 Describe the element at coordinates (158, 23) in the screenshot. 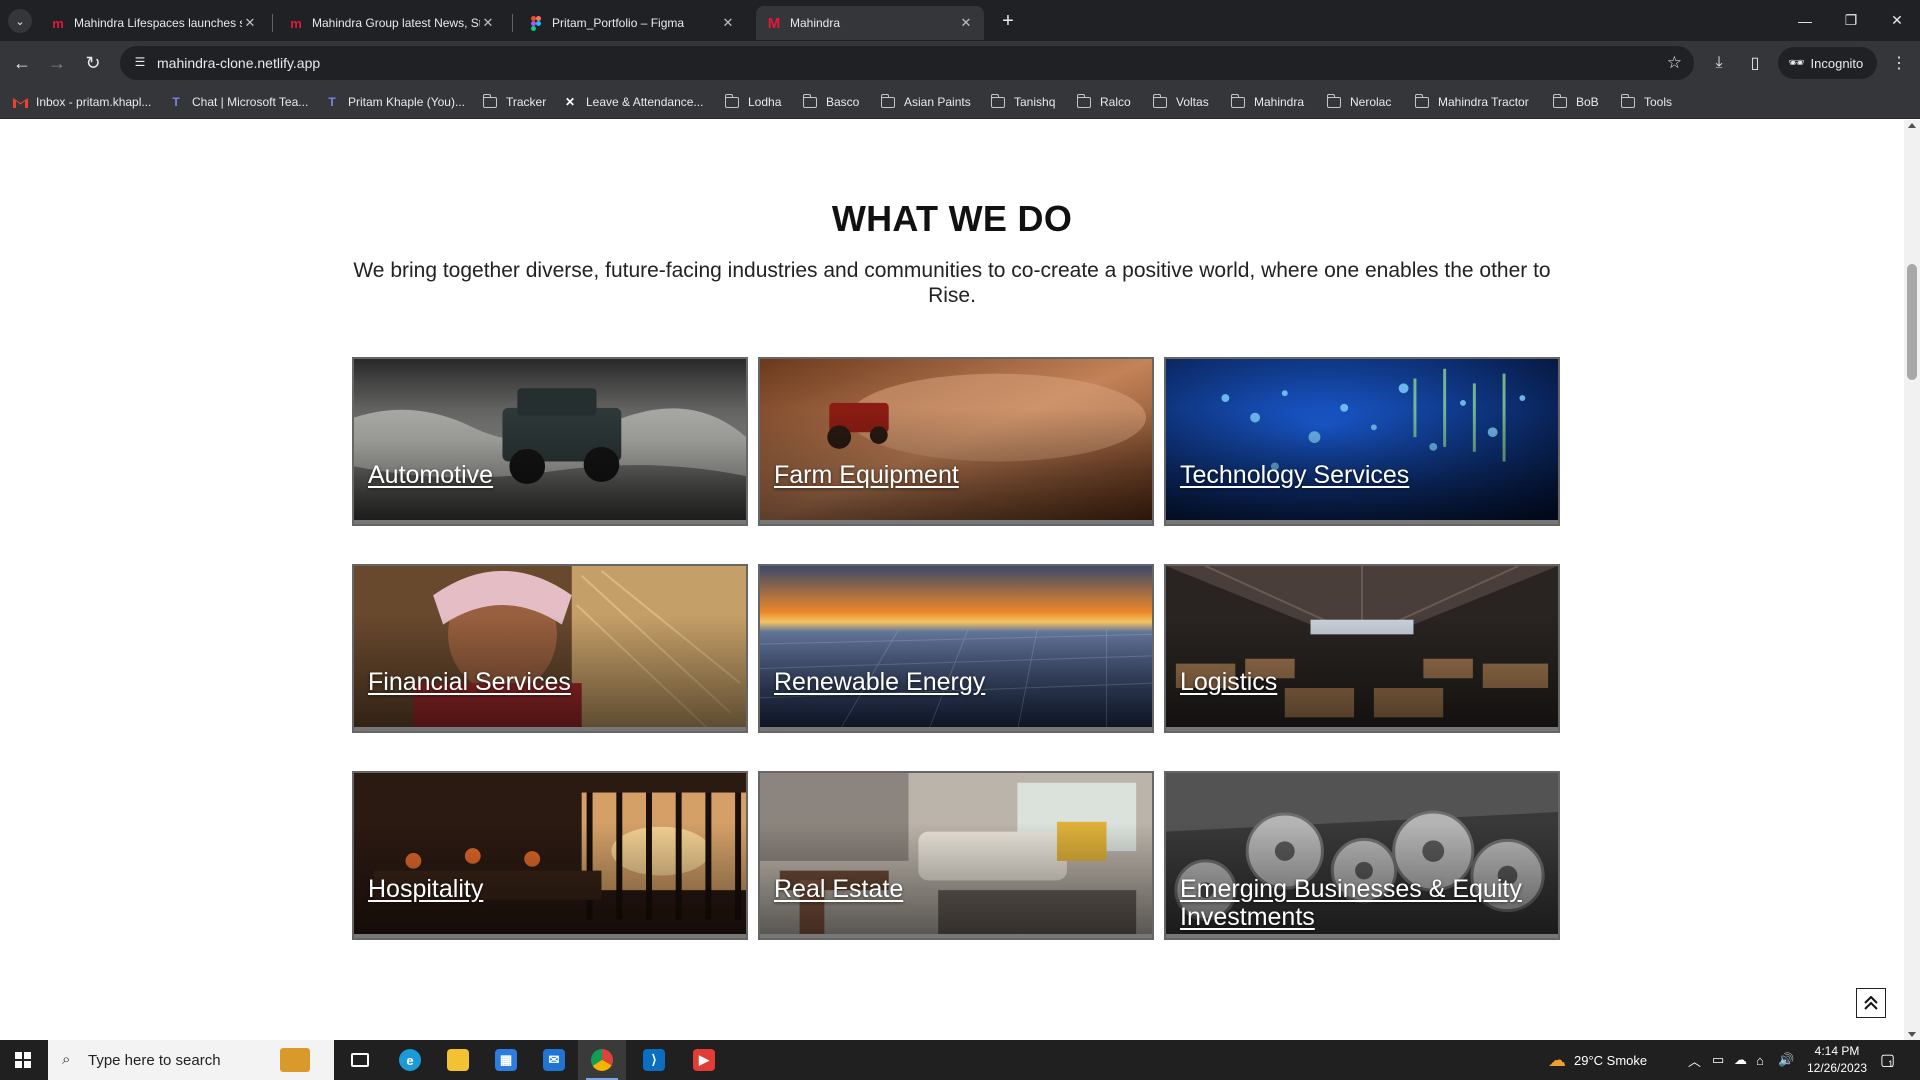

I see `tab-title: Mahindra Lifespaces launches s` at that location.